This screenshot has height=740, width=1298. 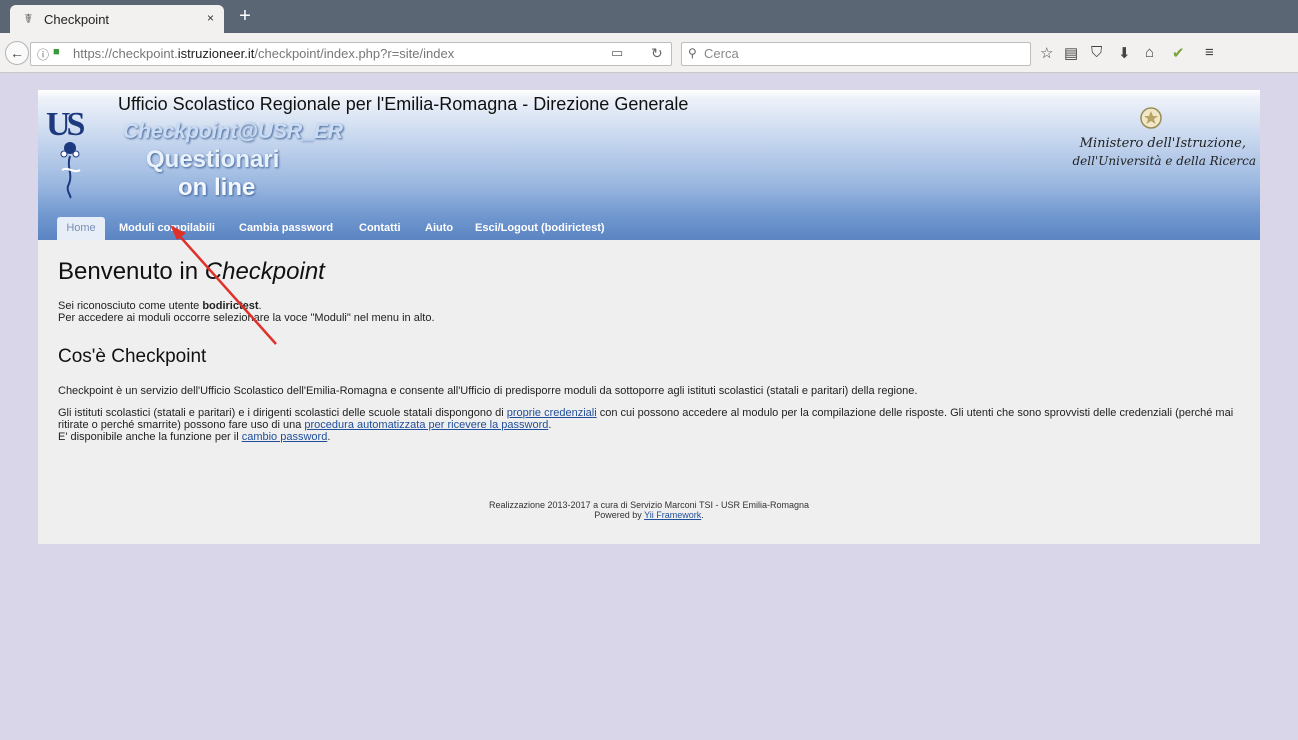 I want to click on pocket-icon: ⛉, so click(x=1096, y=52).